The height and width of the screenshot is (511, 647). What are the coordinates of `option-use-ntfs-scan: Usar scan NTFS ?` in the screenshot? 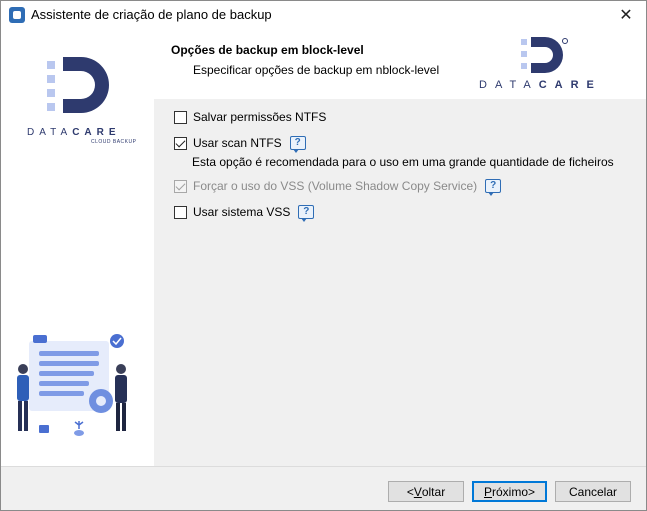 It's located at (240, 144).